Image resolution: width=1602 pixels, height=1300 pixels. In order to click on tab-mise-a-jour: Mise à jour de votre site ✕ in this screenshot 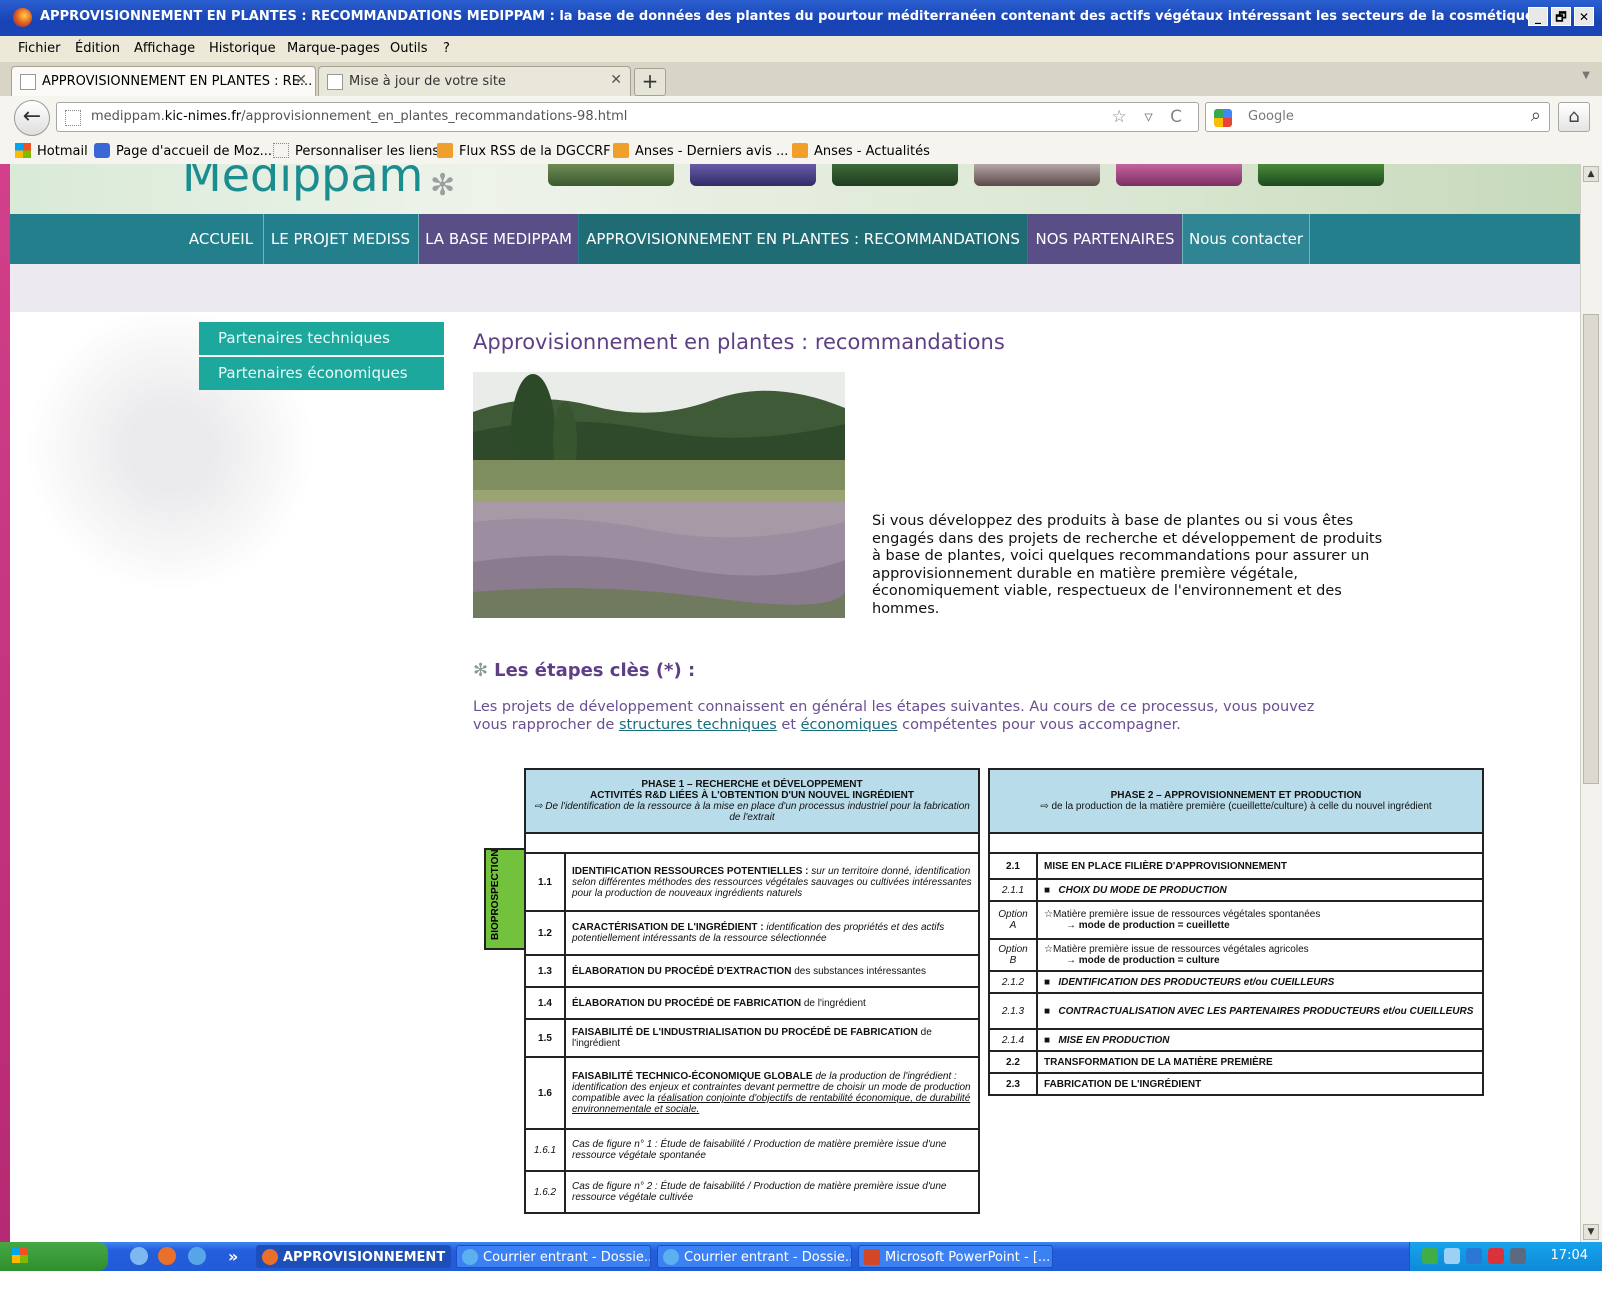, I will do `click(474, 81)`.